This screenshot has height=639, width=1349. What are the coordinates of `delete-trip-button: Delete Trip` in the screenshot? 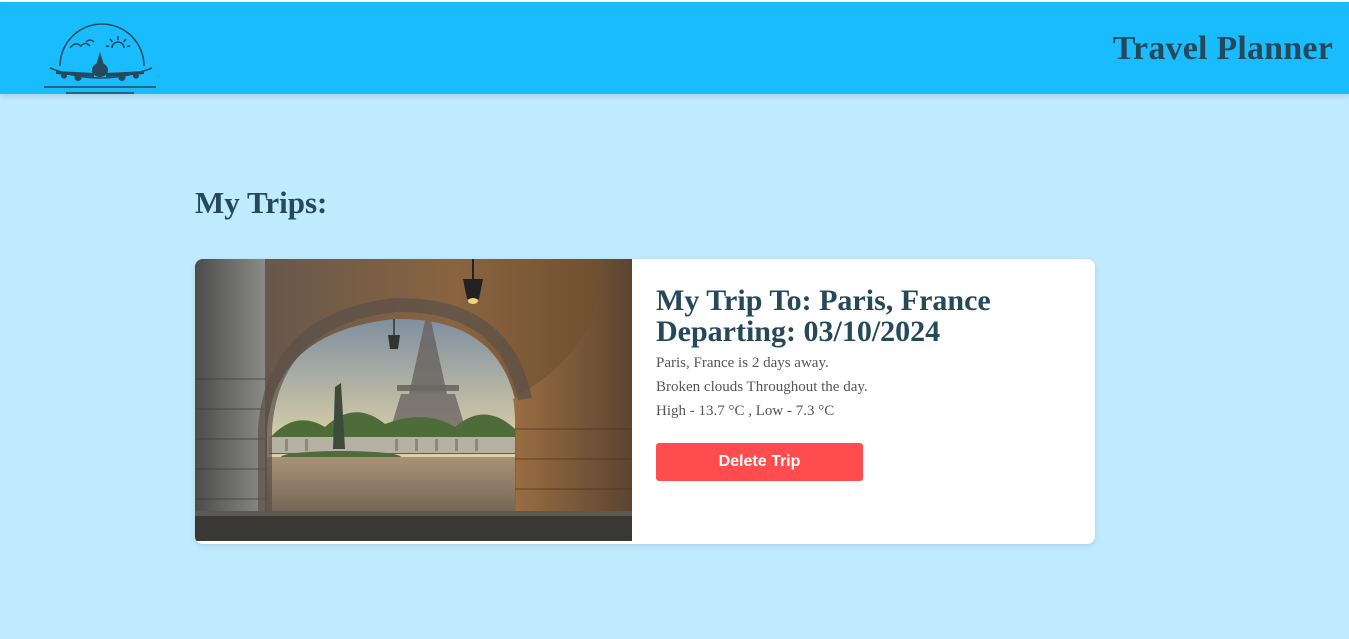 It's located at (759, 462).